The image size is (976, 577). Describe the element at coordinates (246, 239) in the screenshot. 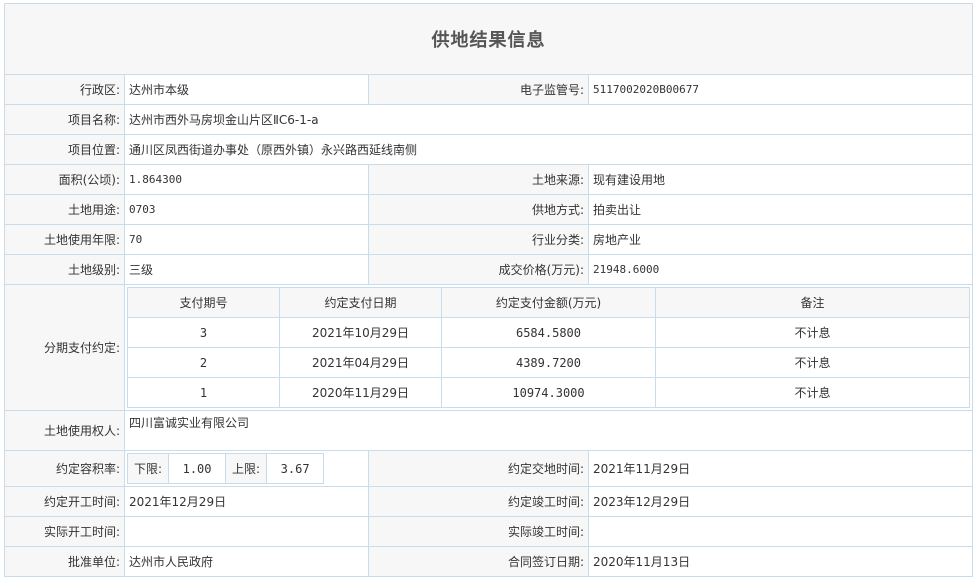

I see `use-years-value: 70` at that location.